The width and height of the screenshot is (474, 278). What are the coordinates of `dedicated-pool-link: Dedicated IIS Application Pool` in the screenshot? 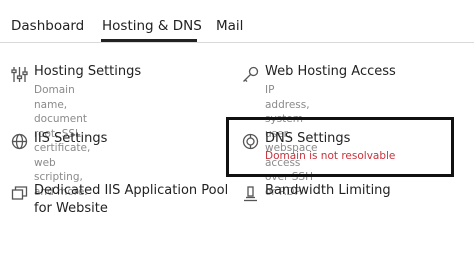 It's located at (131, 190).